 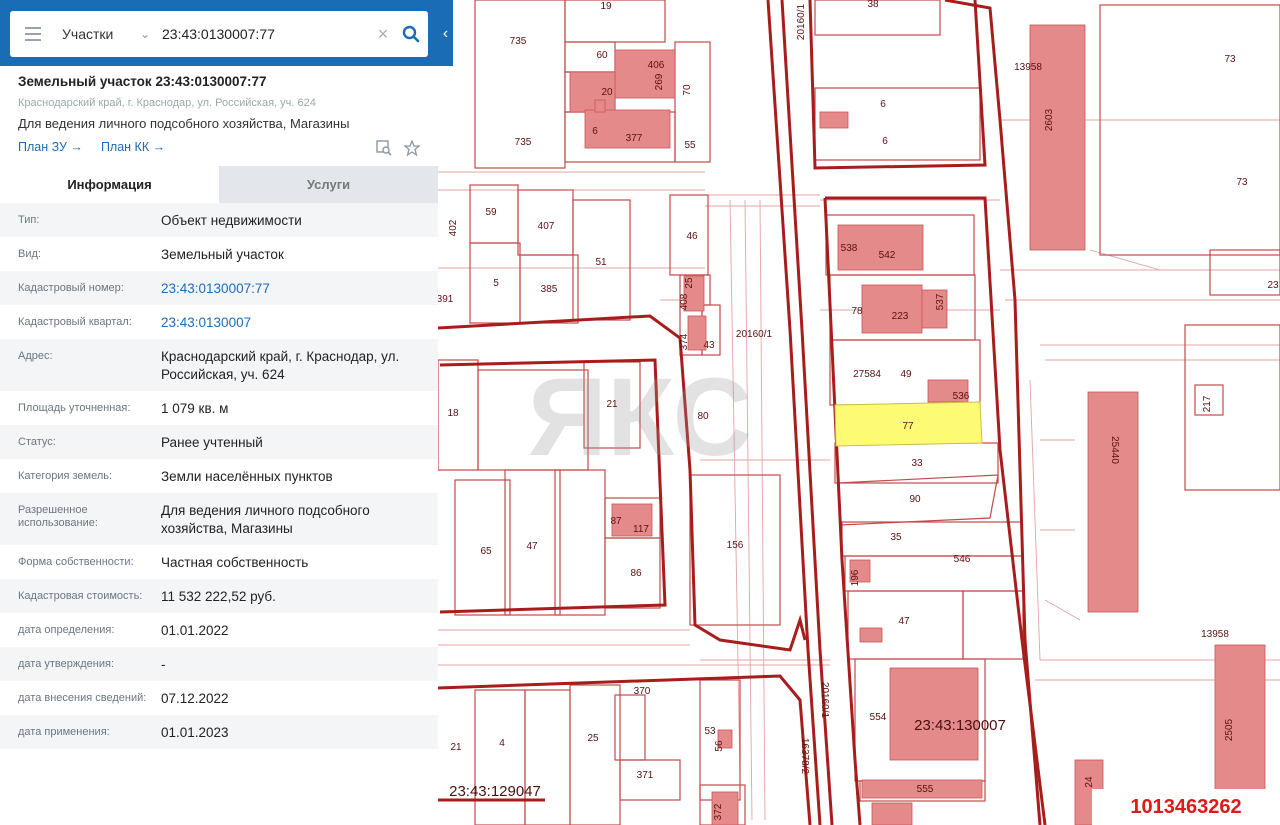 I want to click on map-label: 546, so click(x=962, y=559).